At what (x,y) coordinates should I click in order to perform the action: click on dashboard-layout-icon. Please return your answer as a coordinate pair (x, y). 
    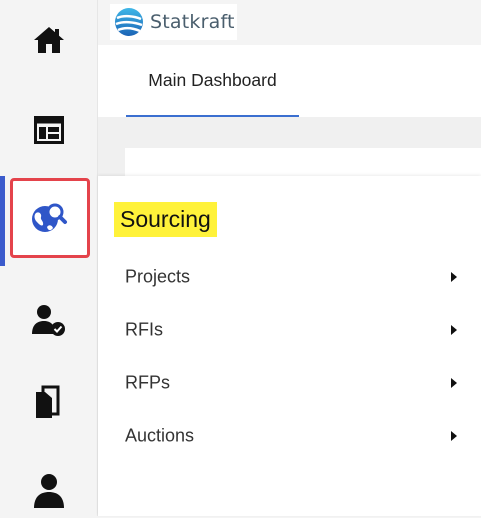
    Looking at the image, I should click on (49, 130).